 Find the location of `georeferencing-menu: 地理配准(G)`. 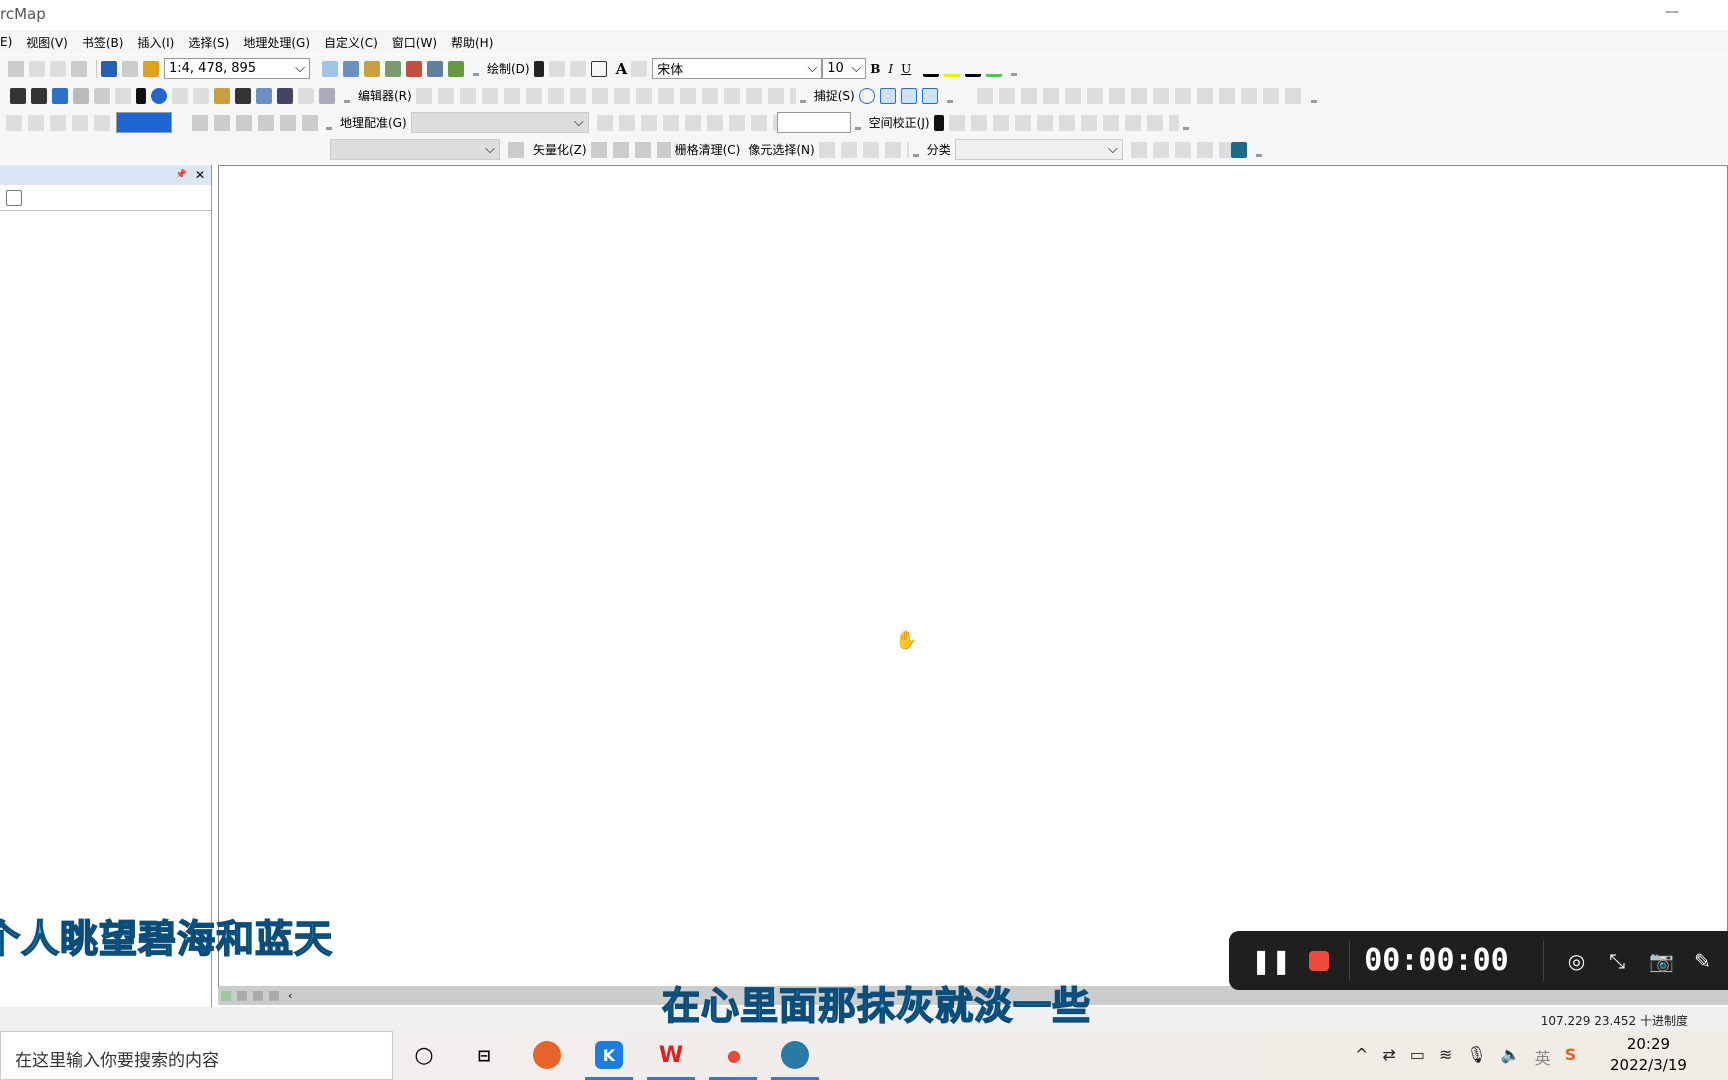

georeferencing-menu: 地理配准(G) is located at coordinates (373, 122).